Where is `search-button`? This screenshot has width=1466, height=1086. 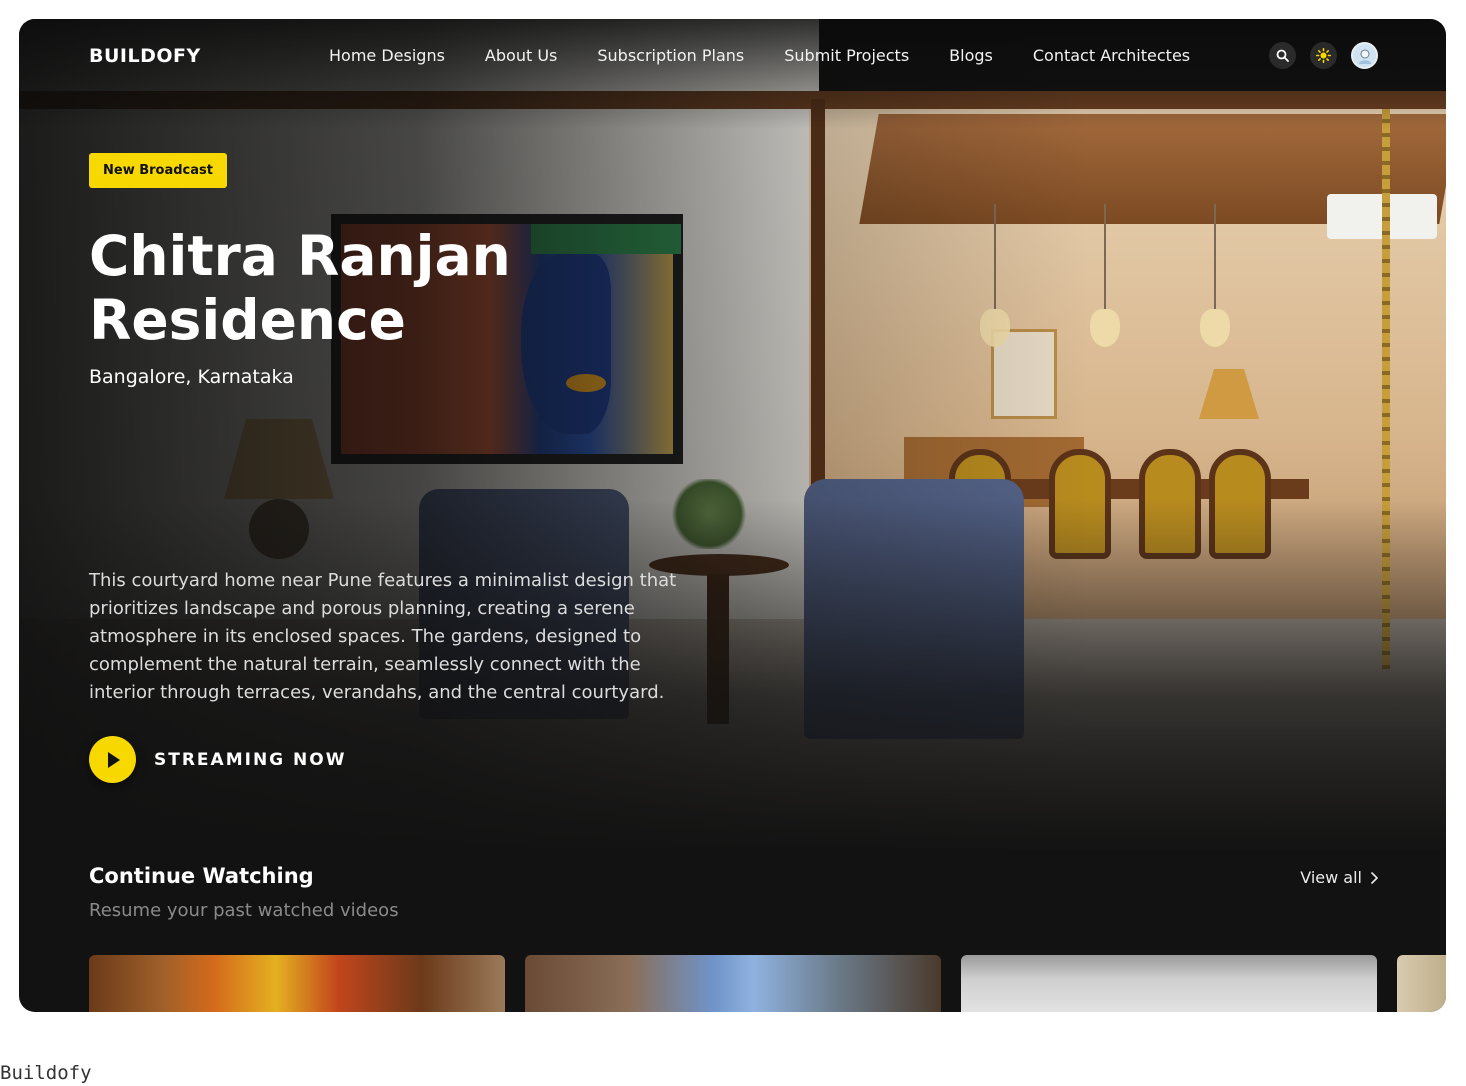 search-button is located at coordinates (1282, 55).